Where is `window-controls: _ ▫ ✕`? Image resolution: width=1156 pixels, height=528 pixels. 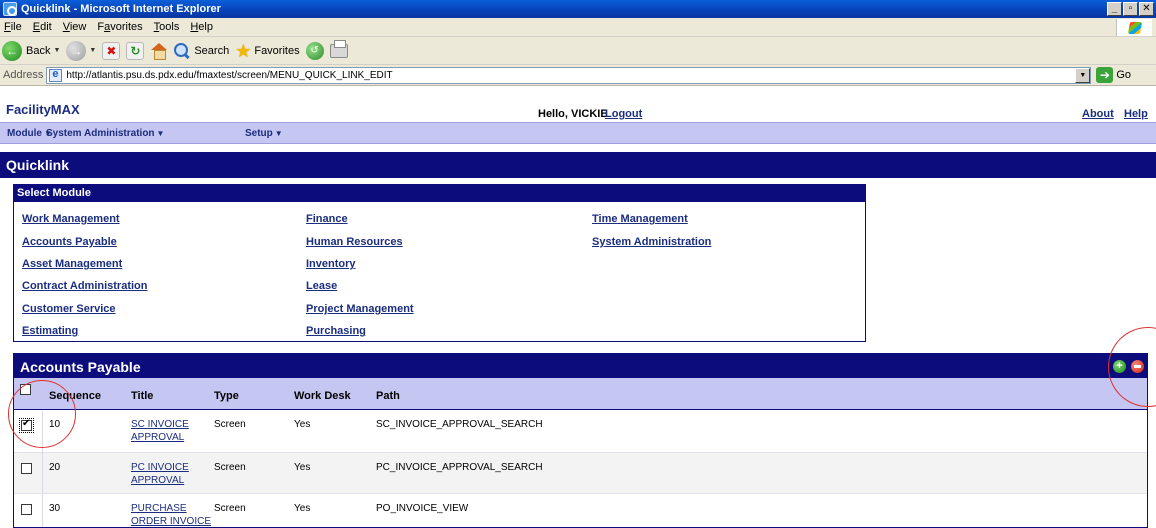
window-controls: _ ▫ ✕ is located at coordinates (1130, 9).